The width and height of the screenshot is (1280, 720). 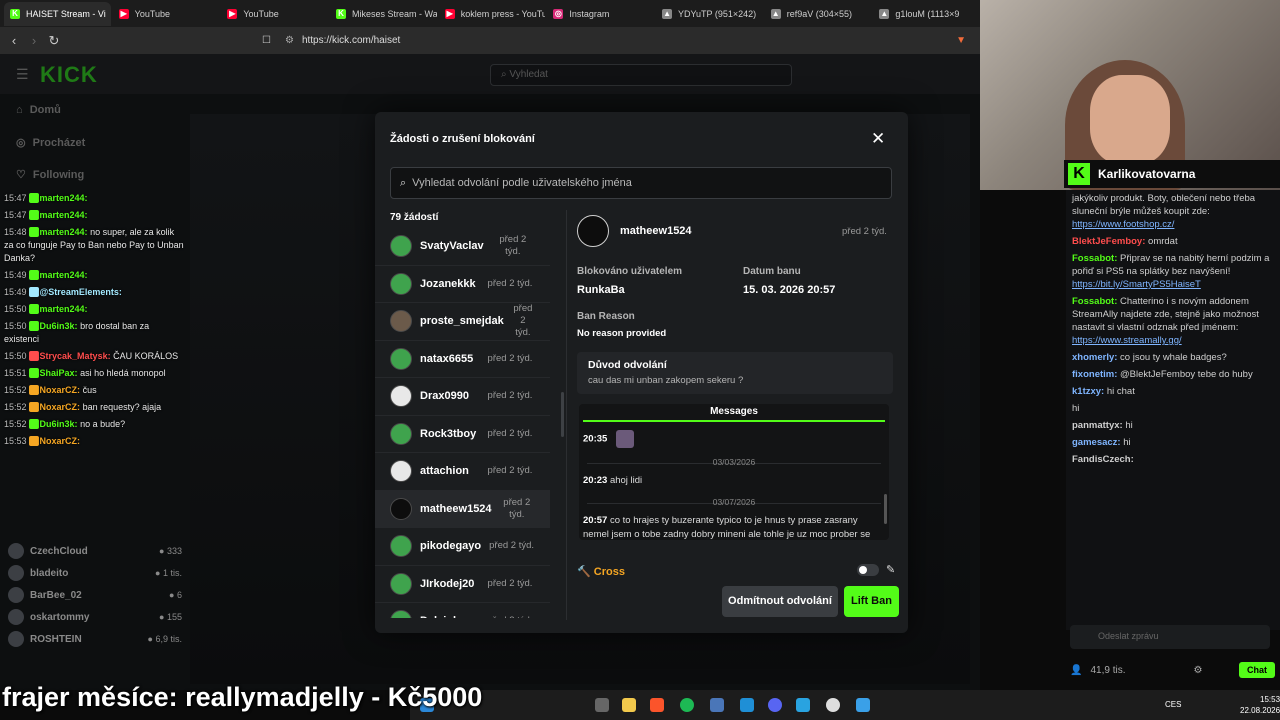 What do you see at coordinates (1088, 391) in the screenshot?
I see `chat-username: k1tzxy:` at bounding box center [1088, 391].